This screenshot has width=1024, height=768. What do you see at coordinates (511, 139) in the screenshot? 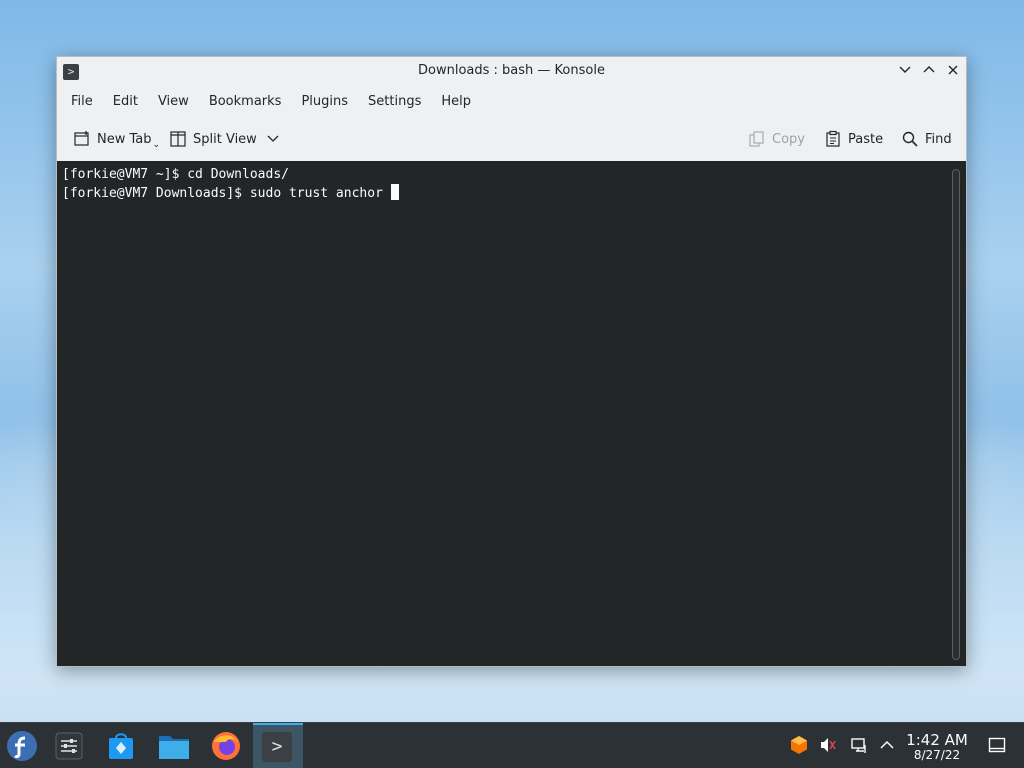
I see `main-toolbar: New Tab ⌄ Split View Copy Paste Find` at bounding box center [511, 139].